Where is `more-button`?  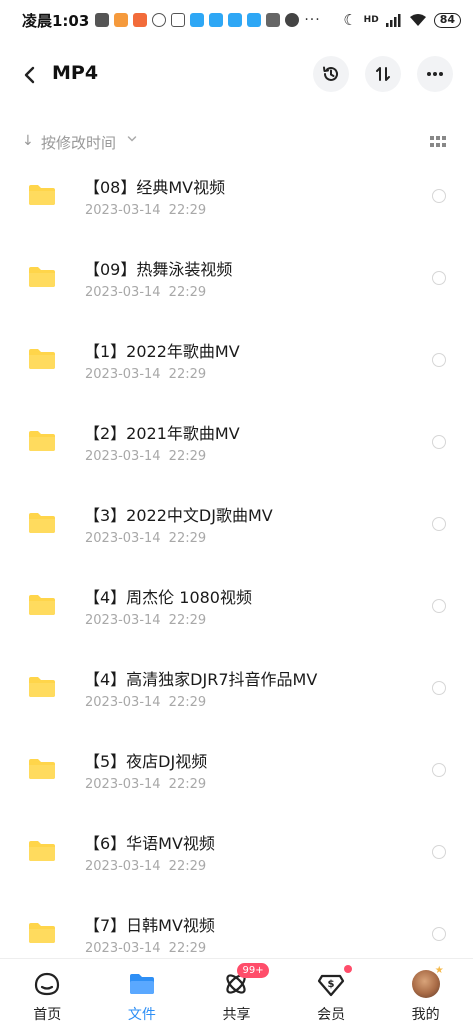 more-button is located at coordinates (435, 74).